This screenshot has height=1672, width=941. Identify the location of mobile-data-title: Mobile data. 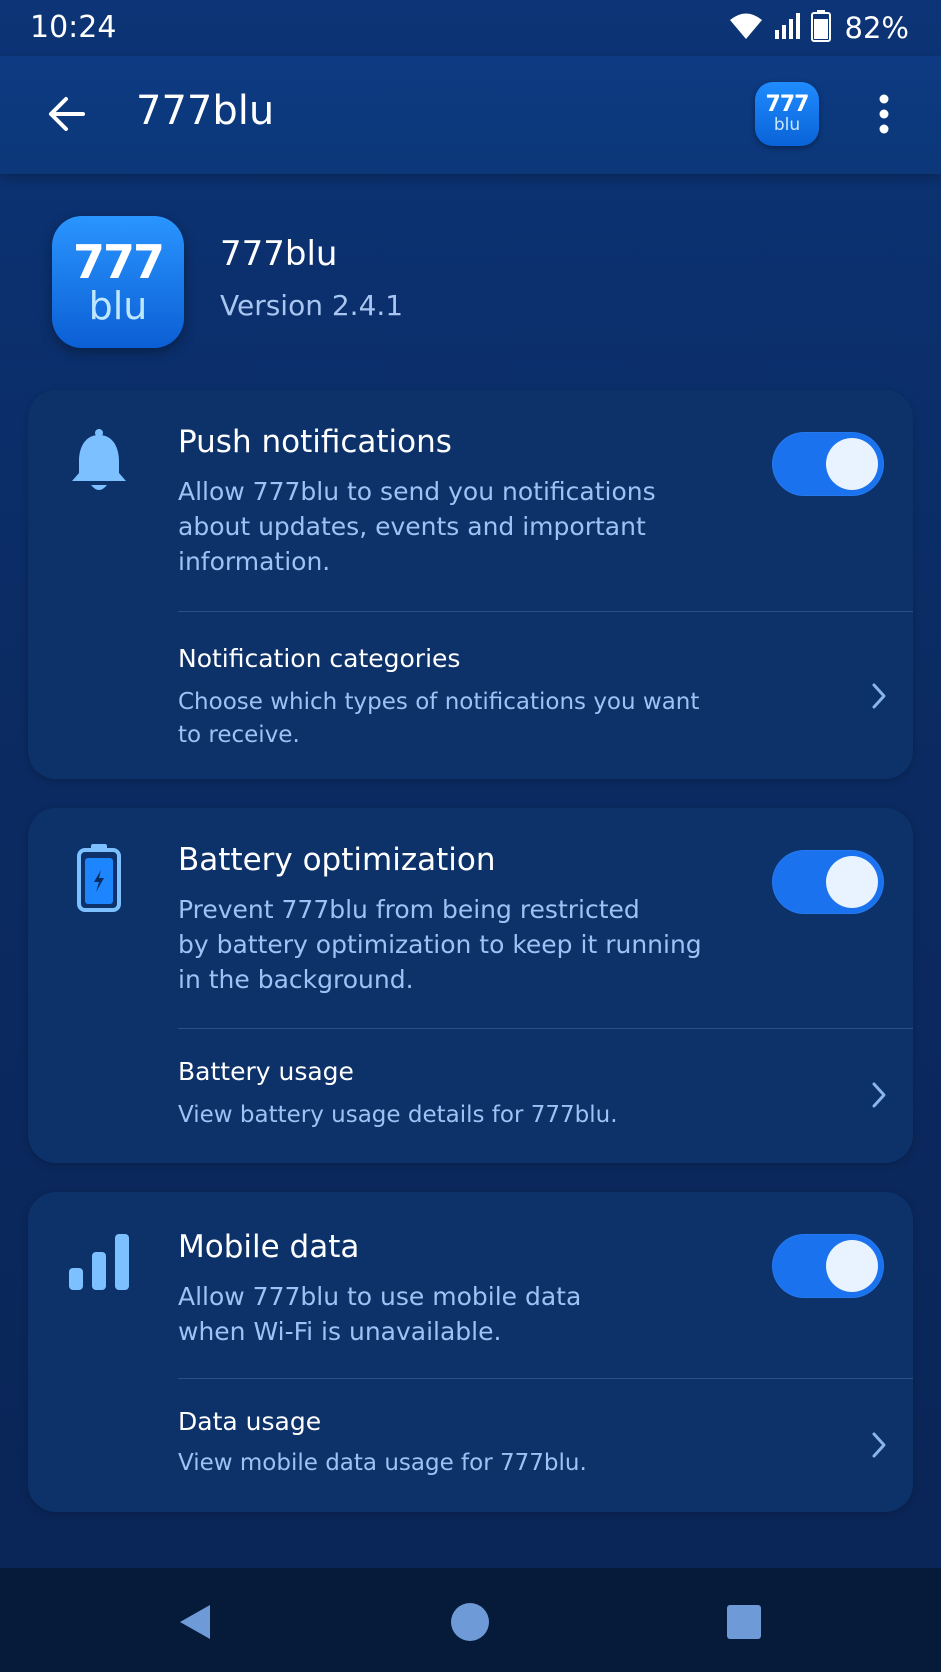
(269, 1247).